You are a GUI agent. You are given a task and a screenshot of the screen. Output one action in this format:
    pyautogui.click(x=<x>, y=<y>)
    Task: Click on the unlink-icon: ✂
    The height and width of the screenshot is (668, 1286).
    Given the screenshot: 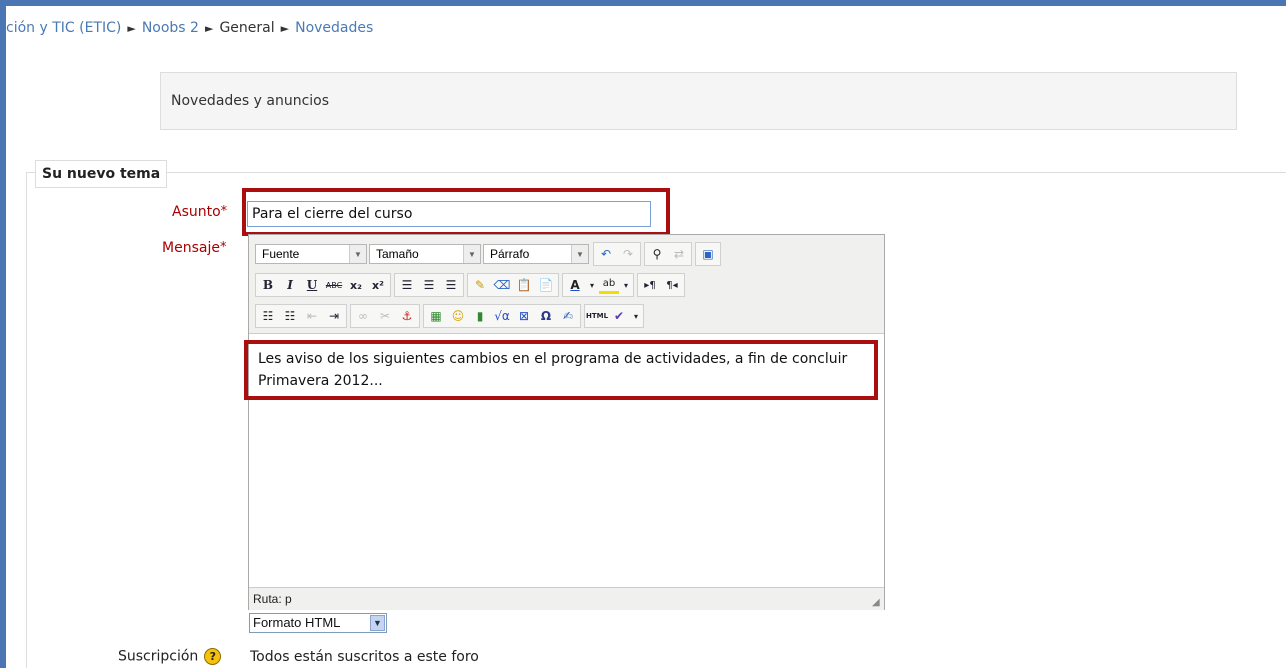 What is the action you would take?
    pyautogui.click(x=385, y=316)
    